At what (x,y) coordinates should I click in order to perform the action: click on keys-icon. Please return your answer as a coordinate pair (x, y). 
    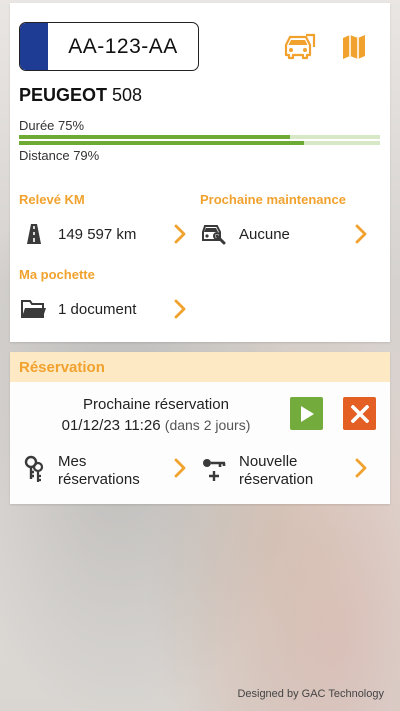
    Looking at the image, I should click on (34, 468).